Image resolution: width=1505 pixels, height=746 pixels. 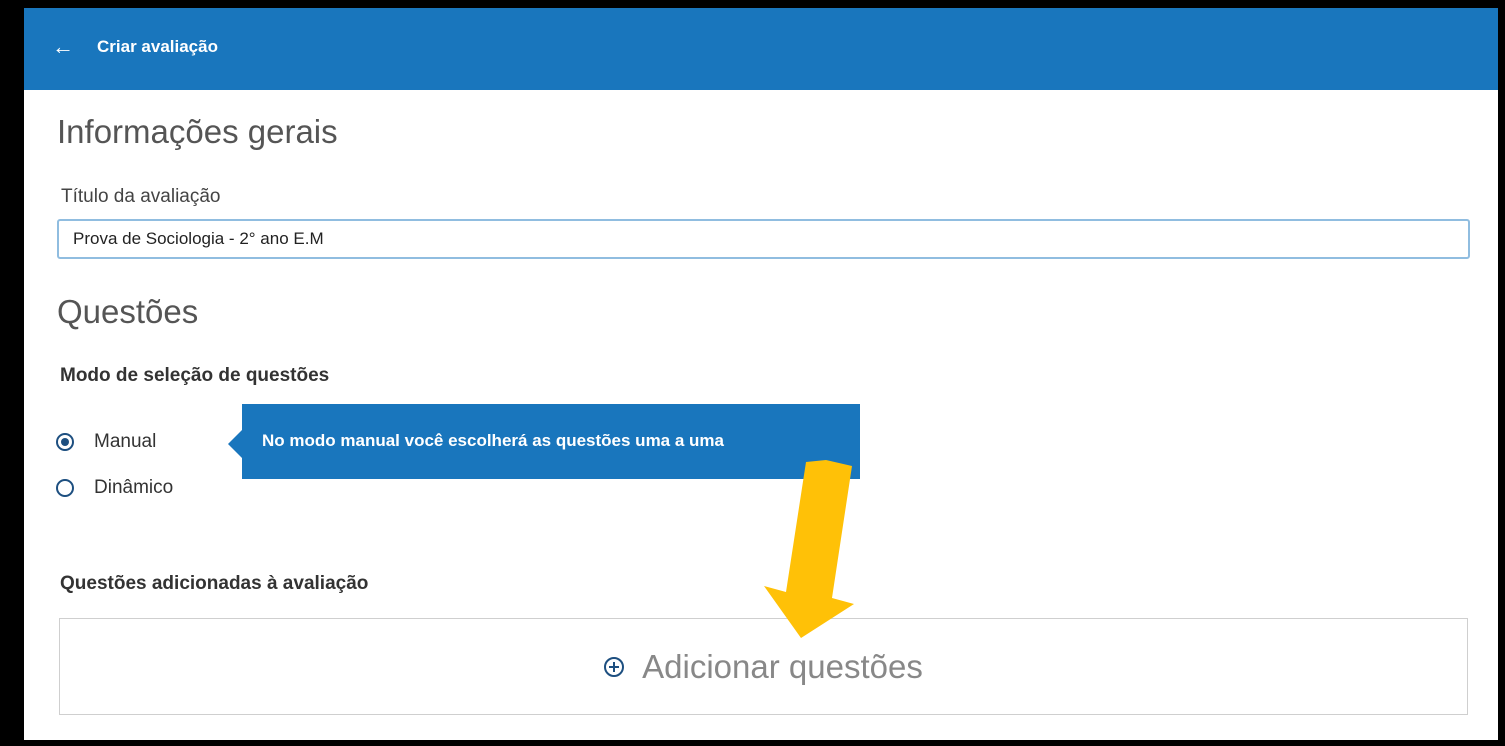 What do you see at coordinates (141, 196) in the screenshot?
I see `title-field-label: Título da avaliação` at bounding box center [141, 196].